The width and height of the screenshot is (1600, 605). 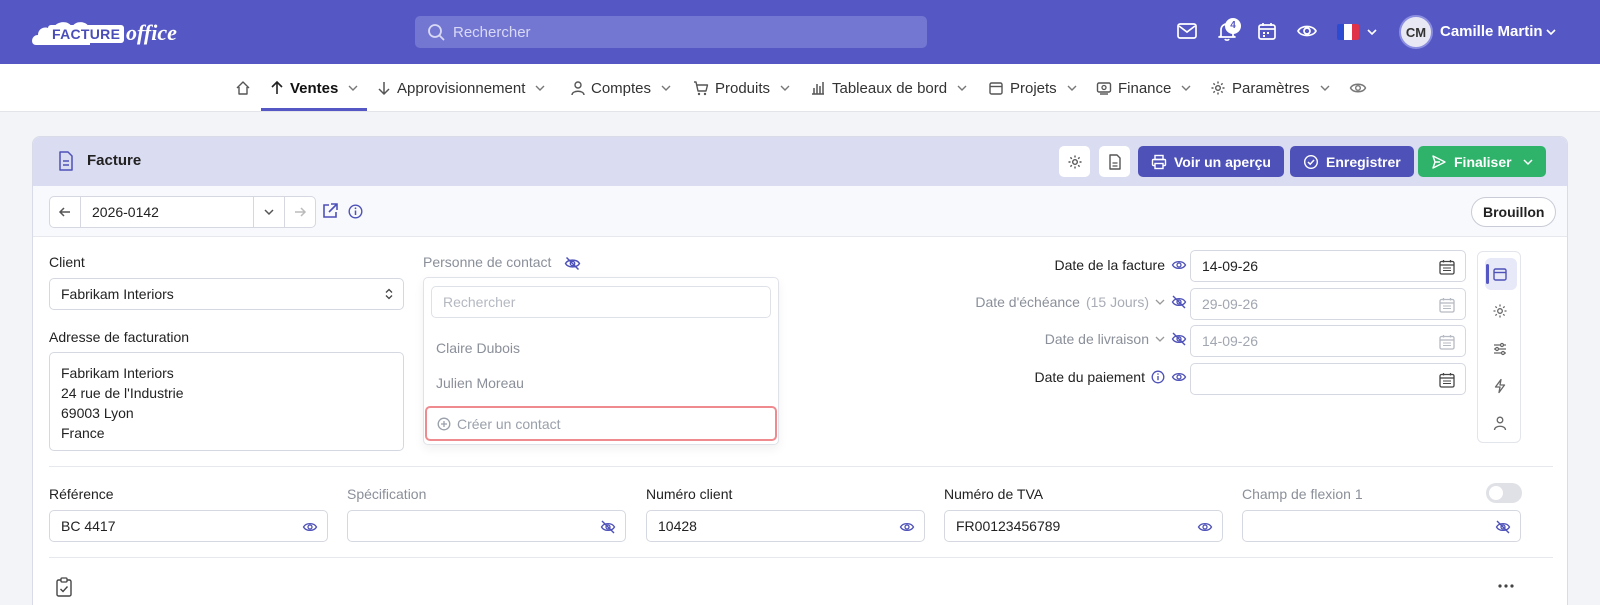 I want to click on billing-line: 24 rue de l'Industrie, so click(x=122, y=393).